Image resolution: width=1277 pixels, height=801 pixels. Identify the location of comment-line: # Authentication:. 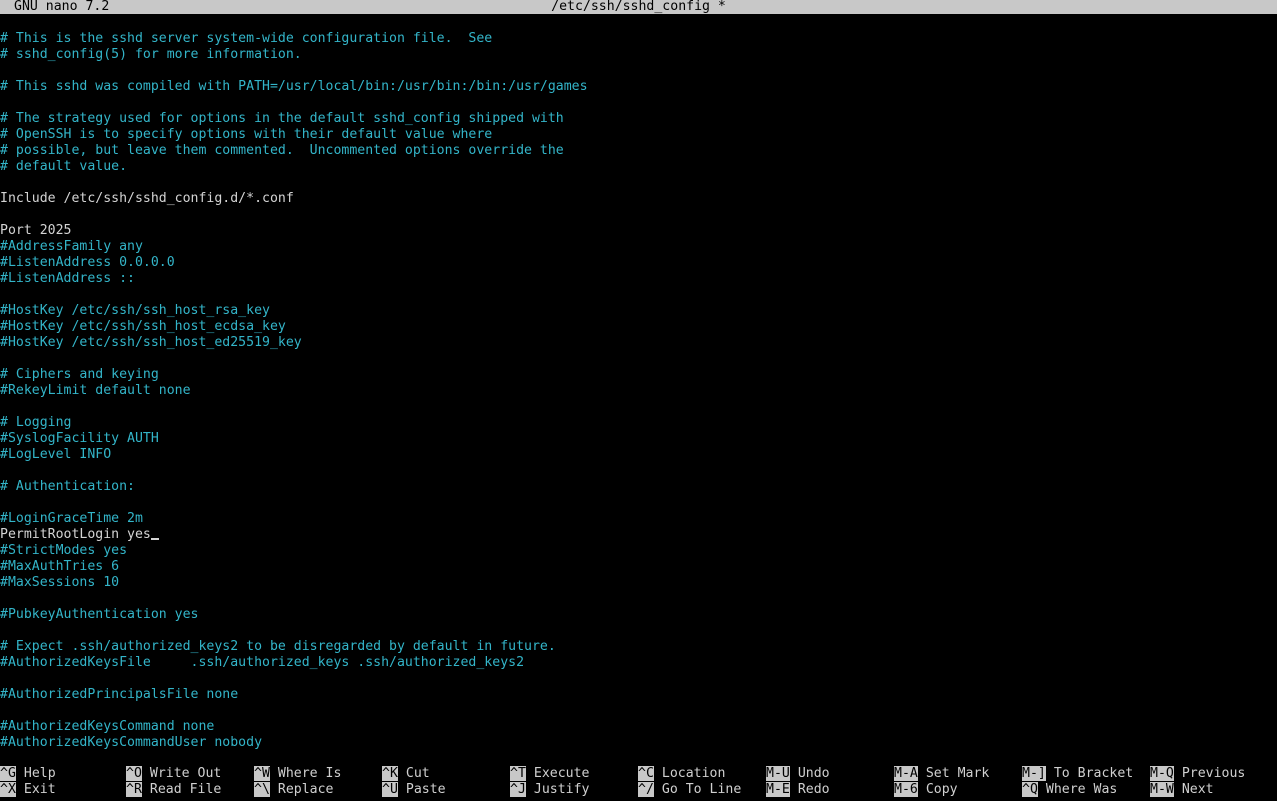
(638, 487).